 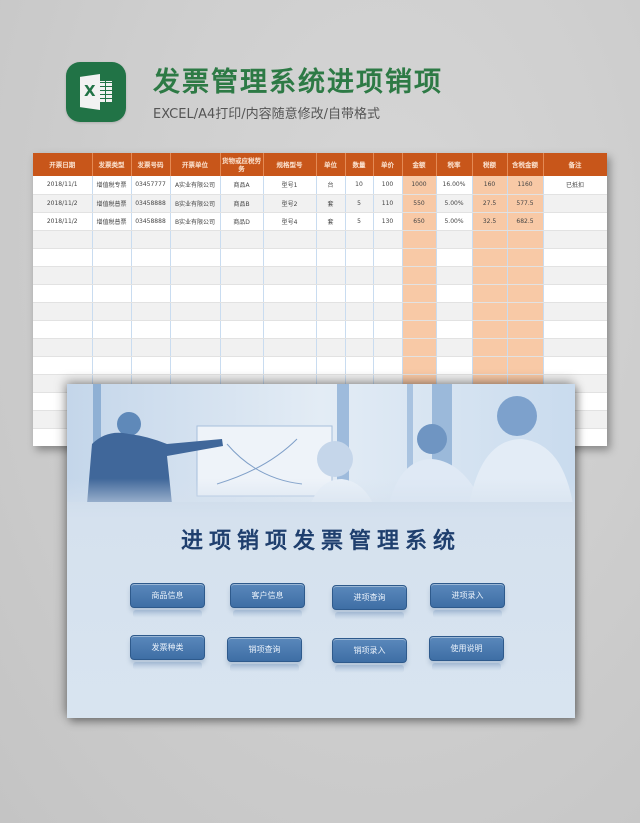 I want to click on table-cell: 已抵扣, so click(x=575, y=185).